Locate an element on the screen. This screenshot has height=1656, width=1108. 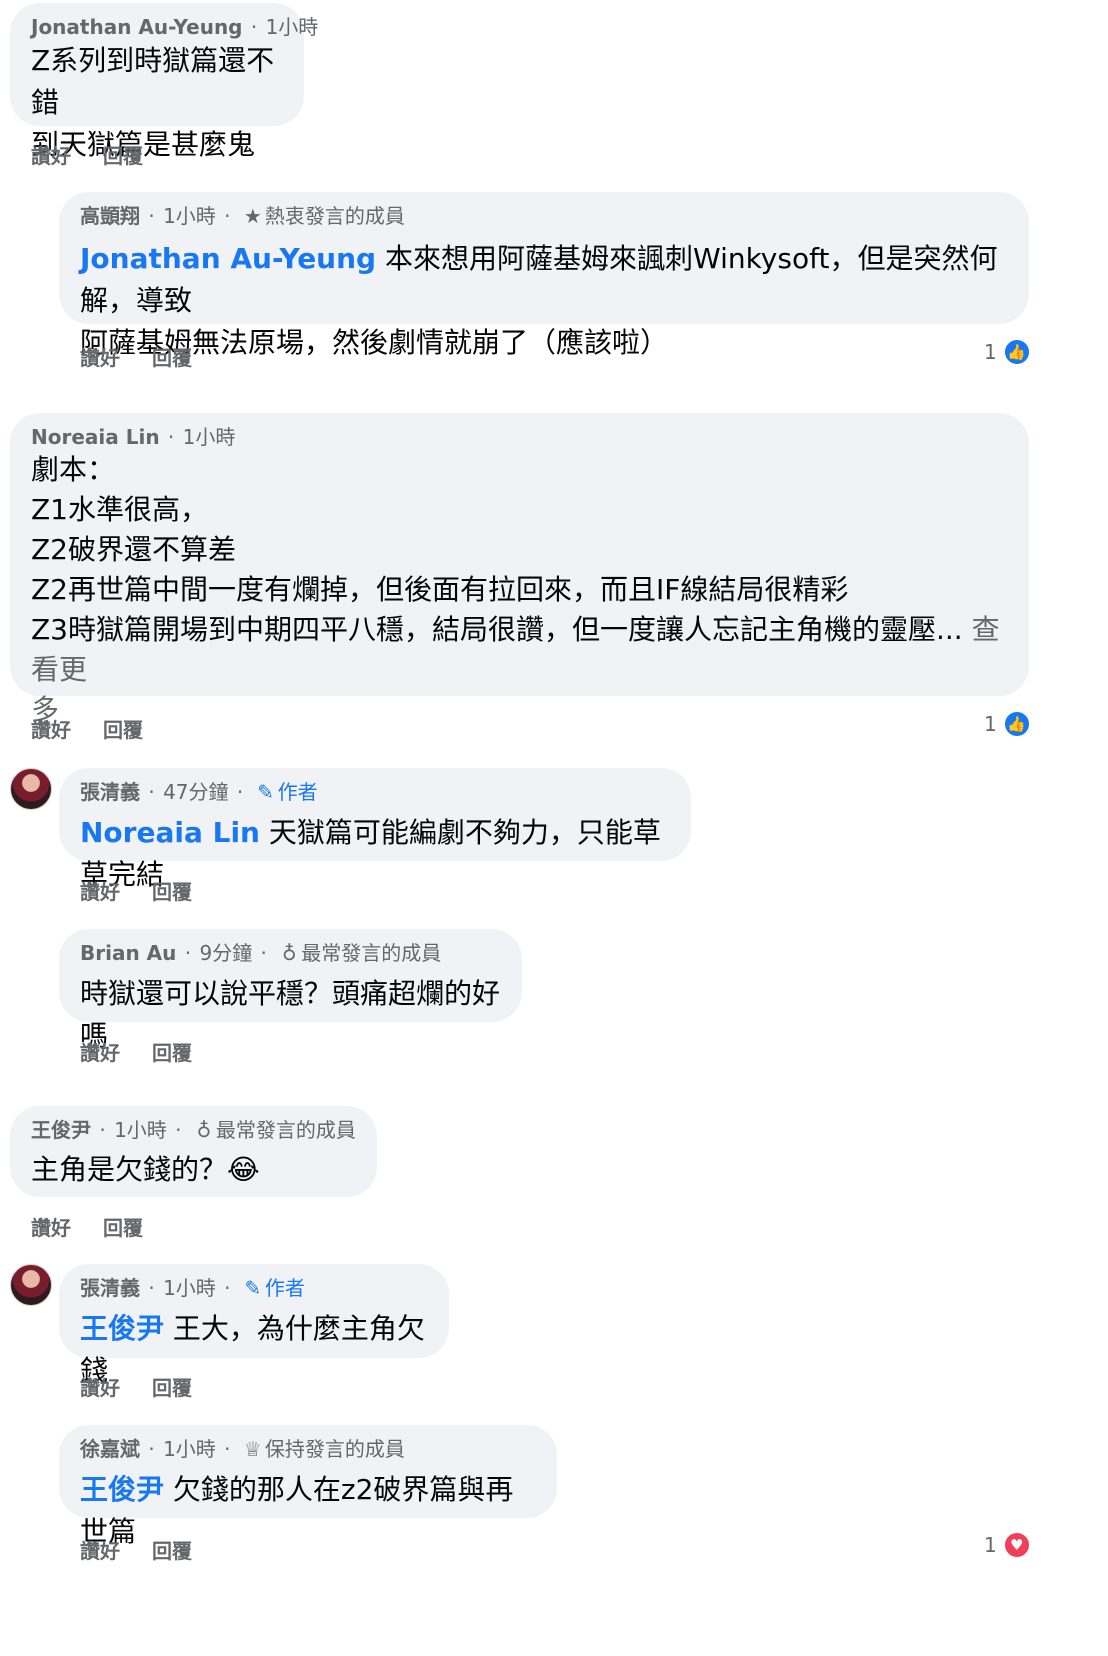
mention-link: Jonathan Au-Yeung is located at coordinates (228, 258).